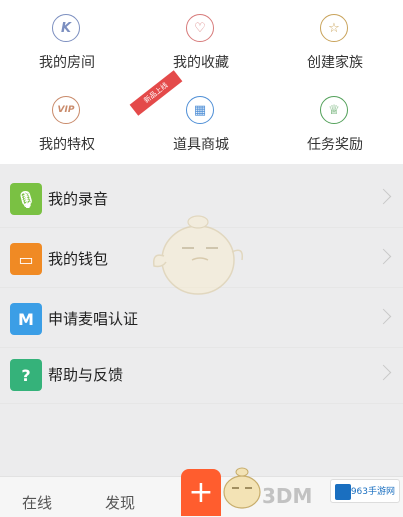 This screenshot has width=403, height=517. Describe the element at coordinates (198, 255) in the screenshot. I see `mascot-watermark` at that location.